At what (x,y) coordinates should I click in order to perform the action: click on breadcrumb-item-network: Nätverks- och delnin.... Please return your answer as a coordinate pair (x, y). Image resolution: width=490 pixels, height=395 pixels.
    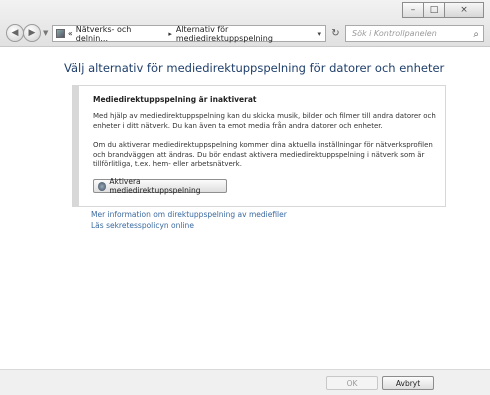
    Looking at the image, I should click on (120, 34).